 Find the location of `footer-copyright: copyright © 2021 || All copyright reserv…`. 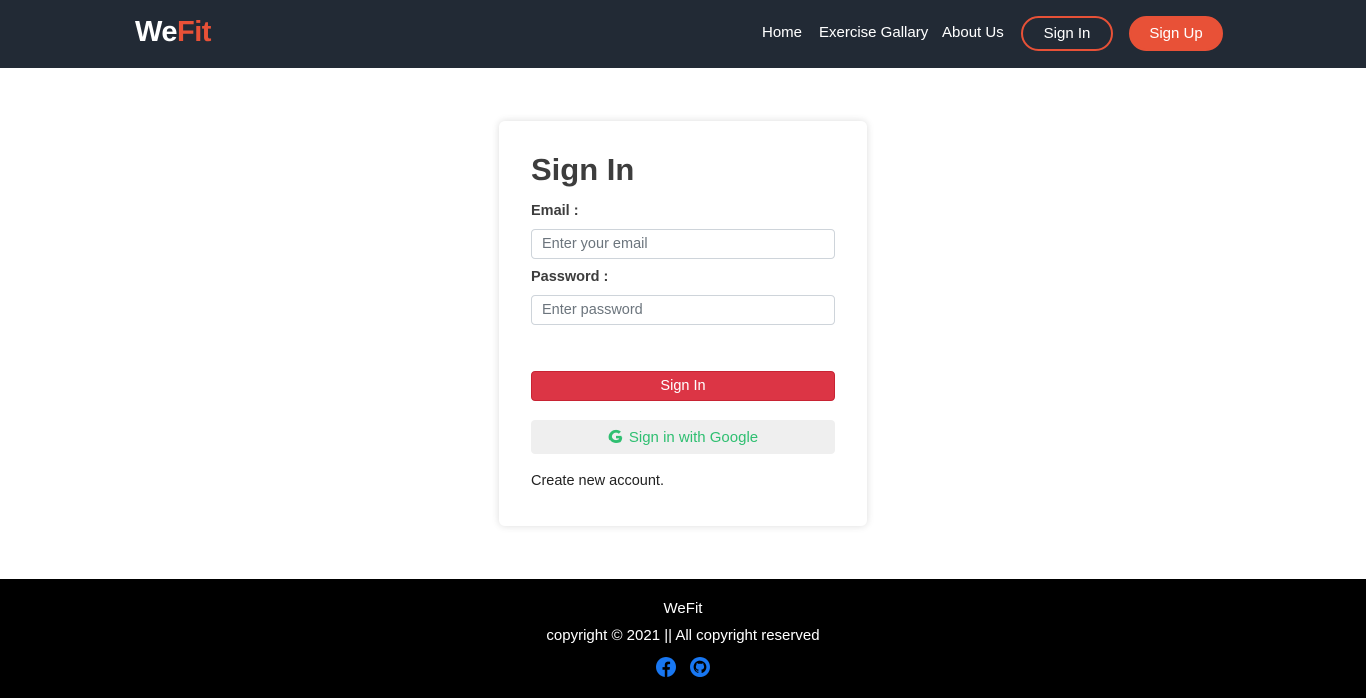

footer-copyright: copyright © 2021 || All copyright reserv… is located at coordinates (683, 635).